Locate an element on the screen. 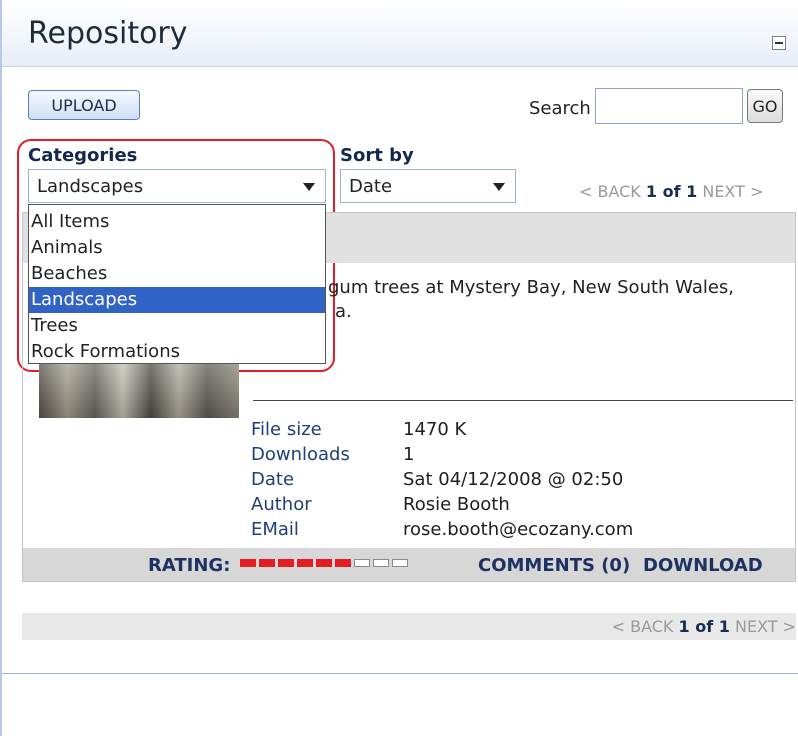 The image size is (798, 736). minus-box-icon is located at coordinates (779, 43).